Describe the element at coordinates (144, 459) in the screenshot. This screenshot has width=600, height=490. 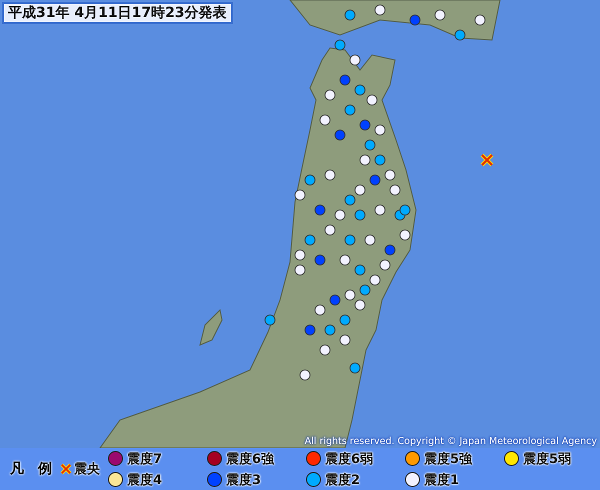
I see `intensity-label: 震度7` at that location.